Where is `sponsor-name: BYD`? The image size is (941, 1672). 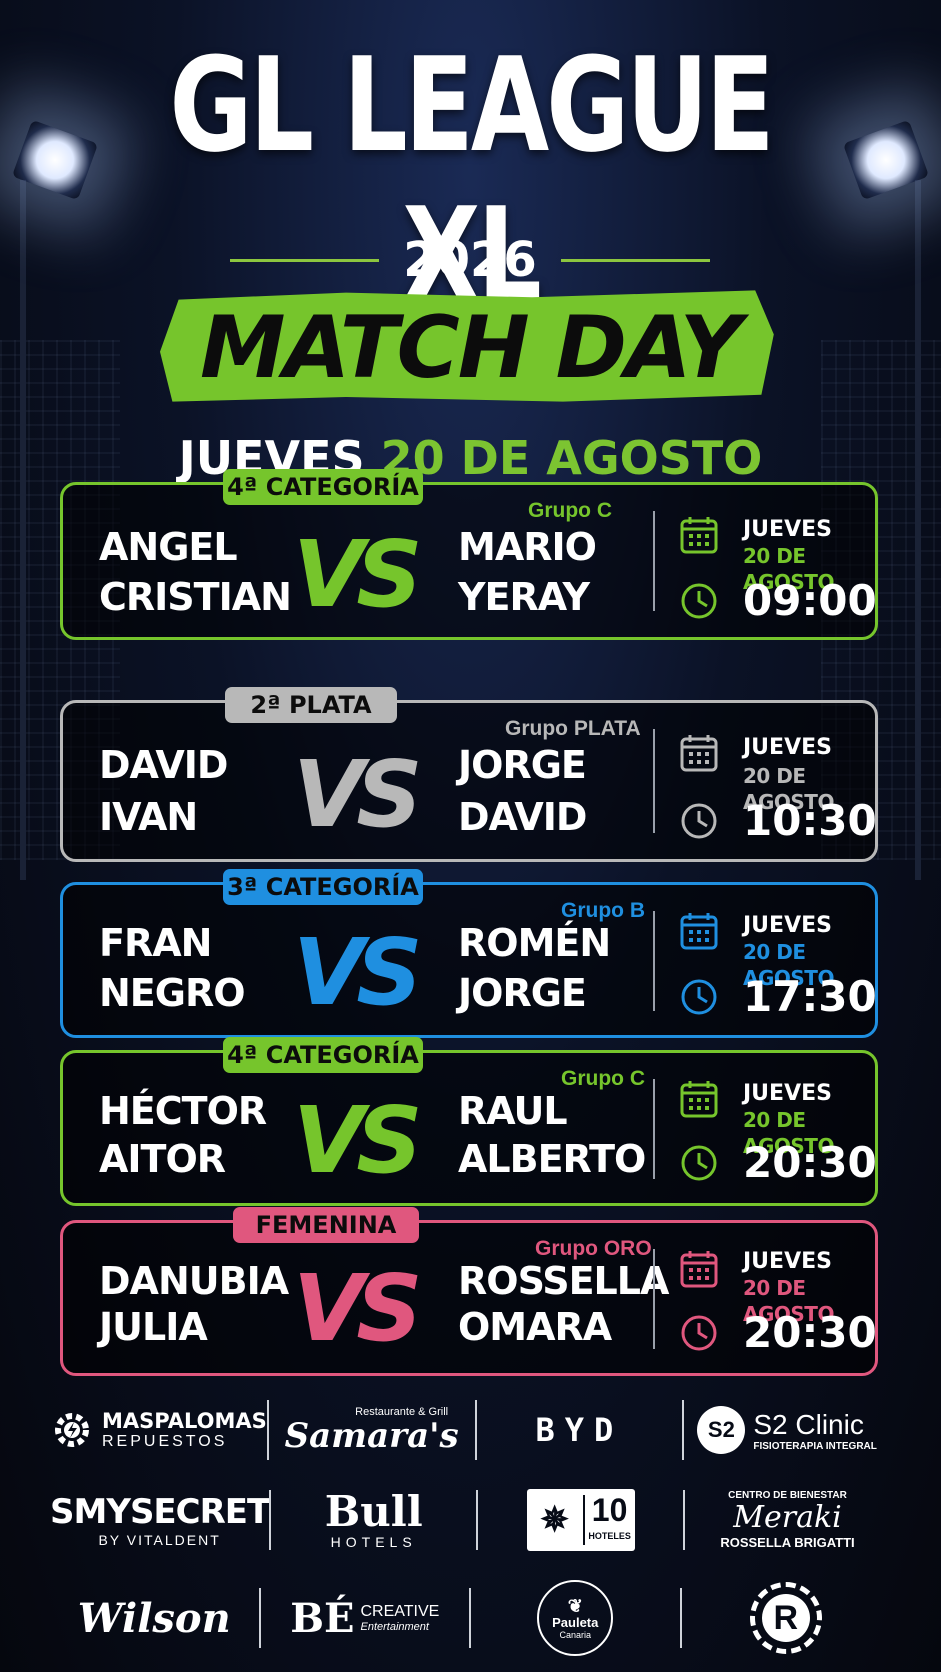 sponsor-name: BYD is located at coordinates (579, 1430).